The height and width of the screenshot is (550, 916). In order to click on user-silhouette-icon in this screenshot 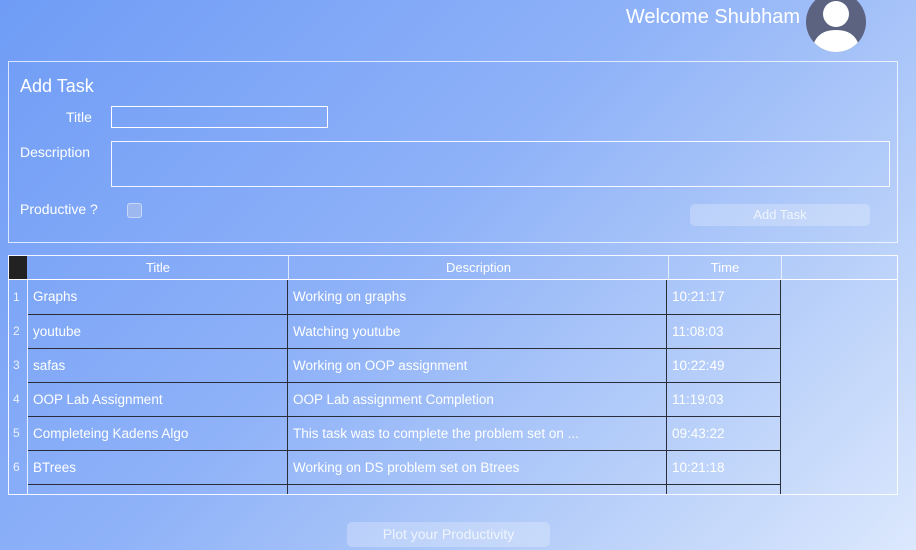, I will do `click(836, 26)`.